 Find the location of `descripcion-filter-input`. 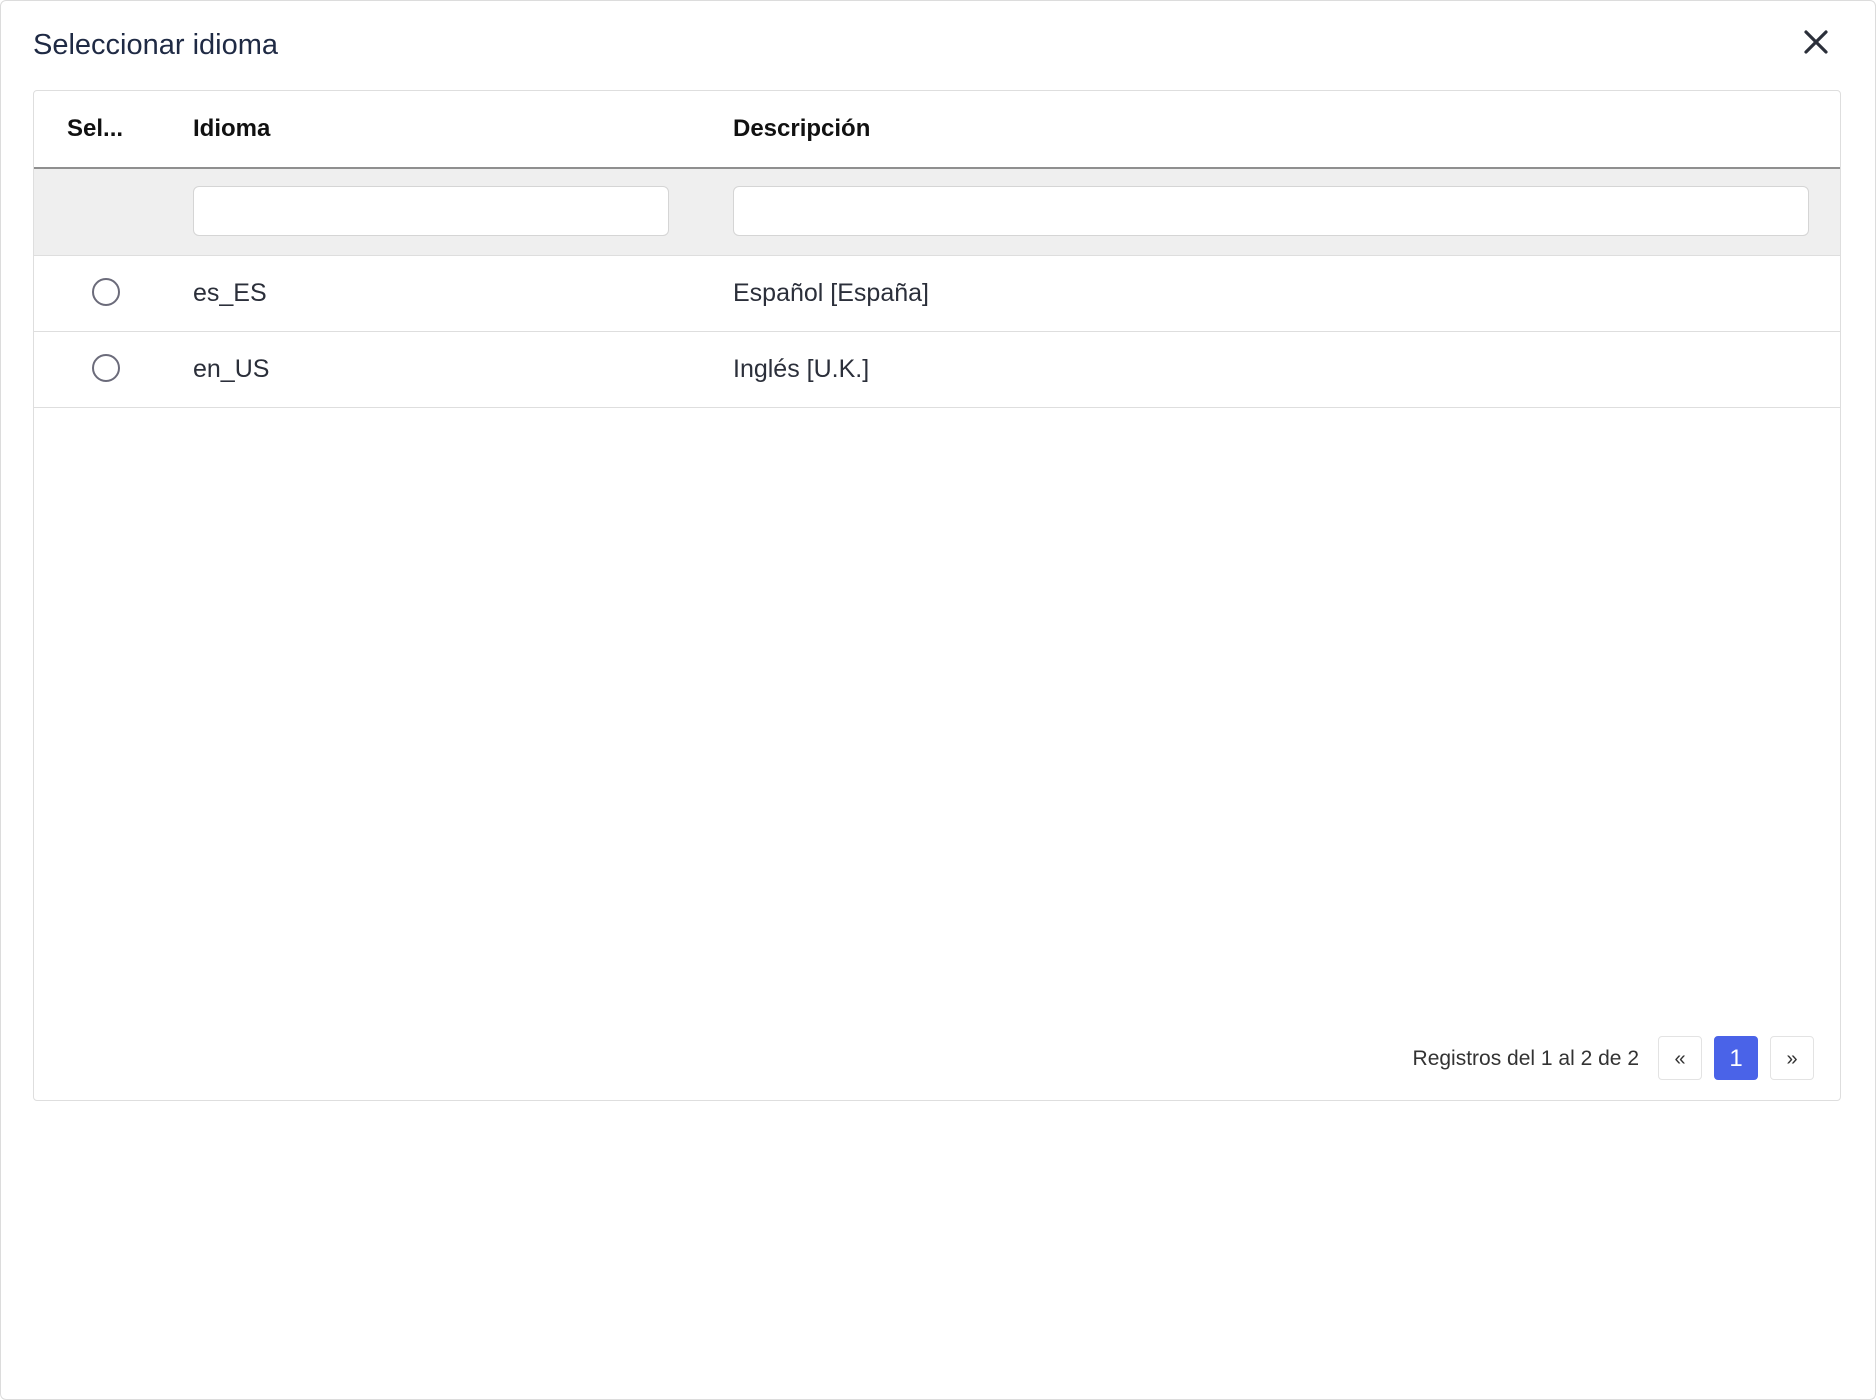

descripcion-filter-input is located at coordinates (1271, 211).